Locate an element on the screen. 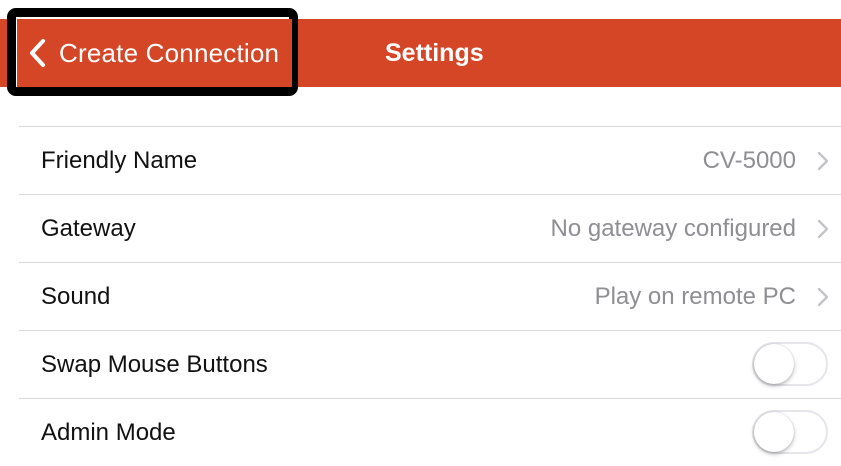  admin-mode-toggle is located at coordinates (790, 431).